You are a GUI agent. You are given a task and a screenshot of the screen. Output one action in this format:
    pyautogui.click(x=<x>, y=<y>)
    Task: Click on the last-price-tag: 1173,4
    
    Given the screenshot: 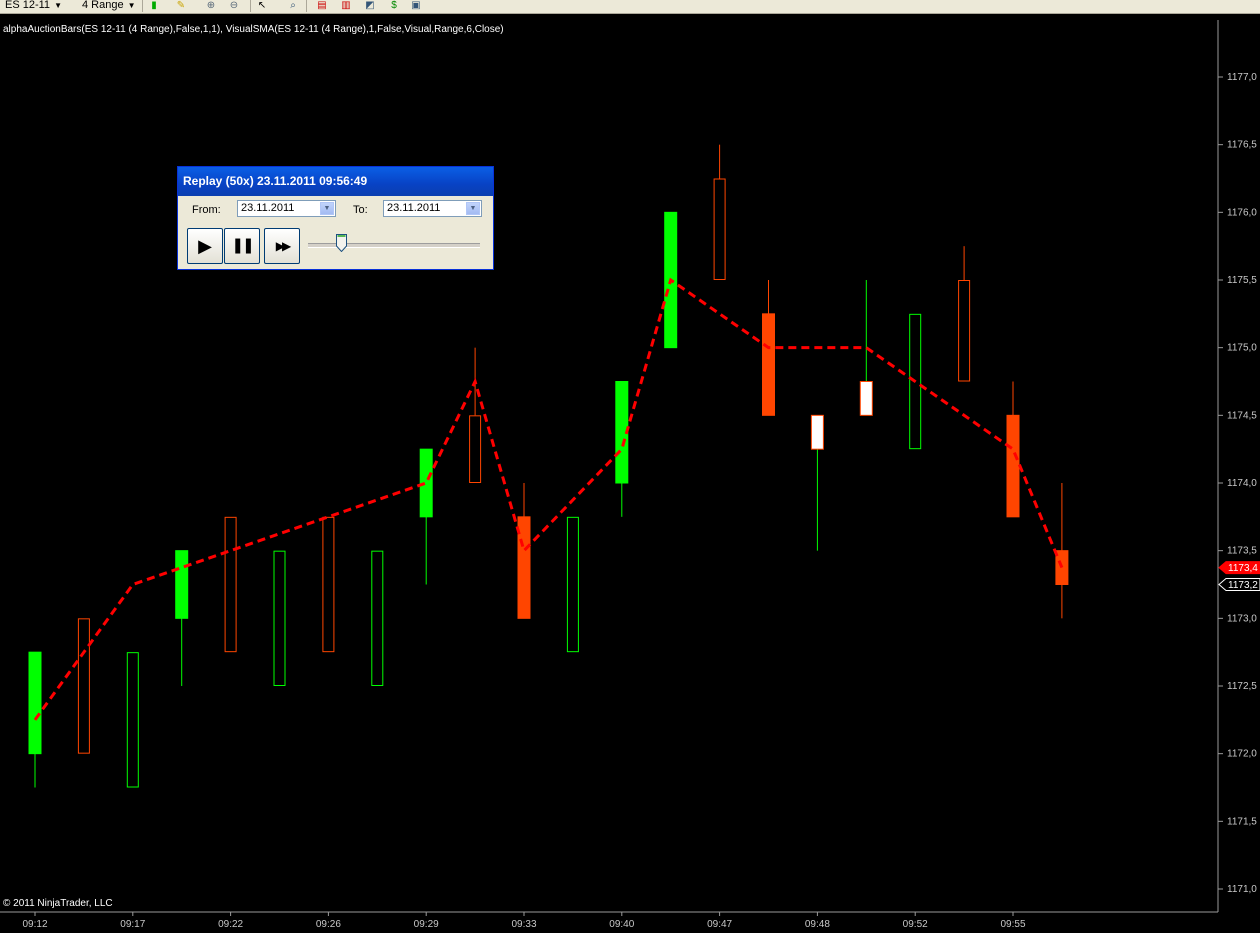 What is the action you would take?
    pyautogui.click(x=1239, y=567)
    